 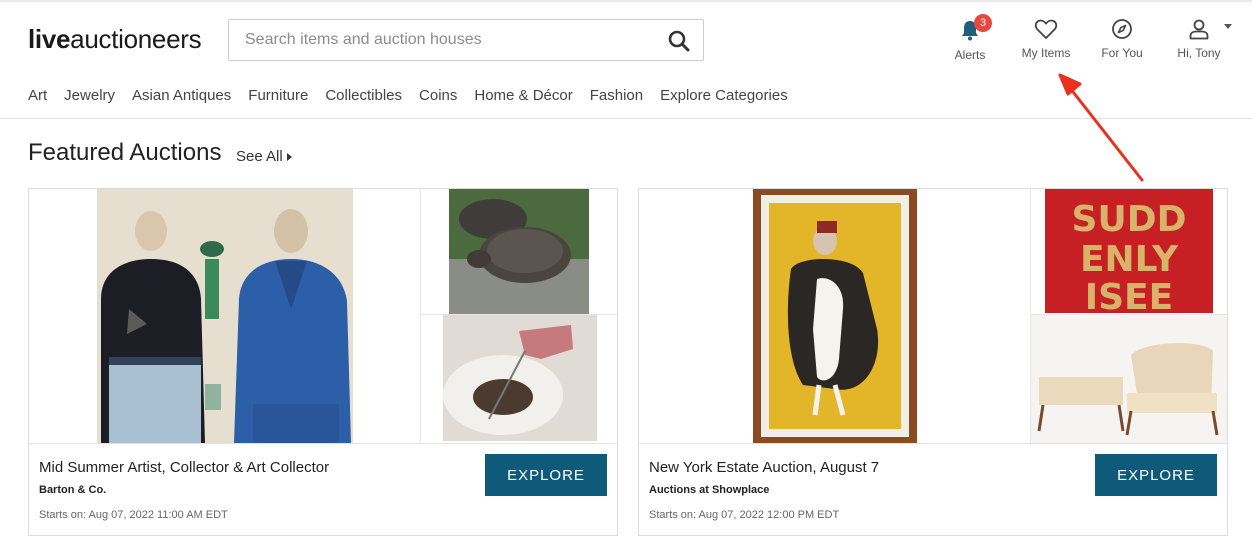 I want to click on framed-figure-painting-image, so click(x=834, y=316).